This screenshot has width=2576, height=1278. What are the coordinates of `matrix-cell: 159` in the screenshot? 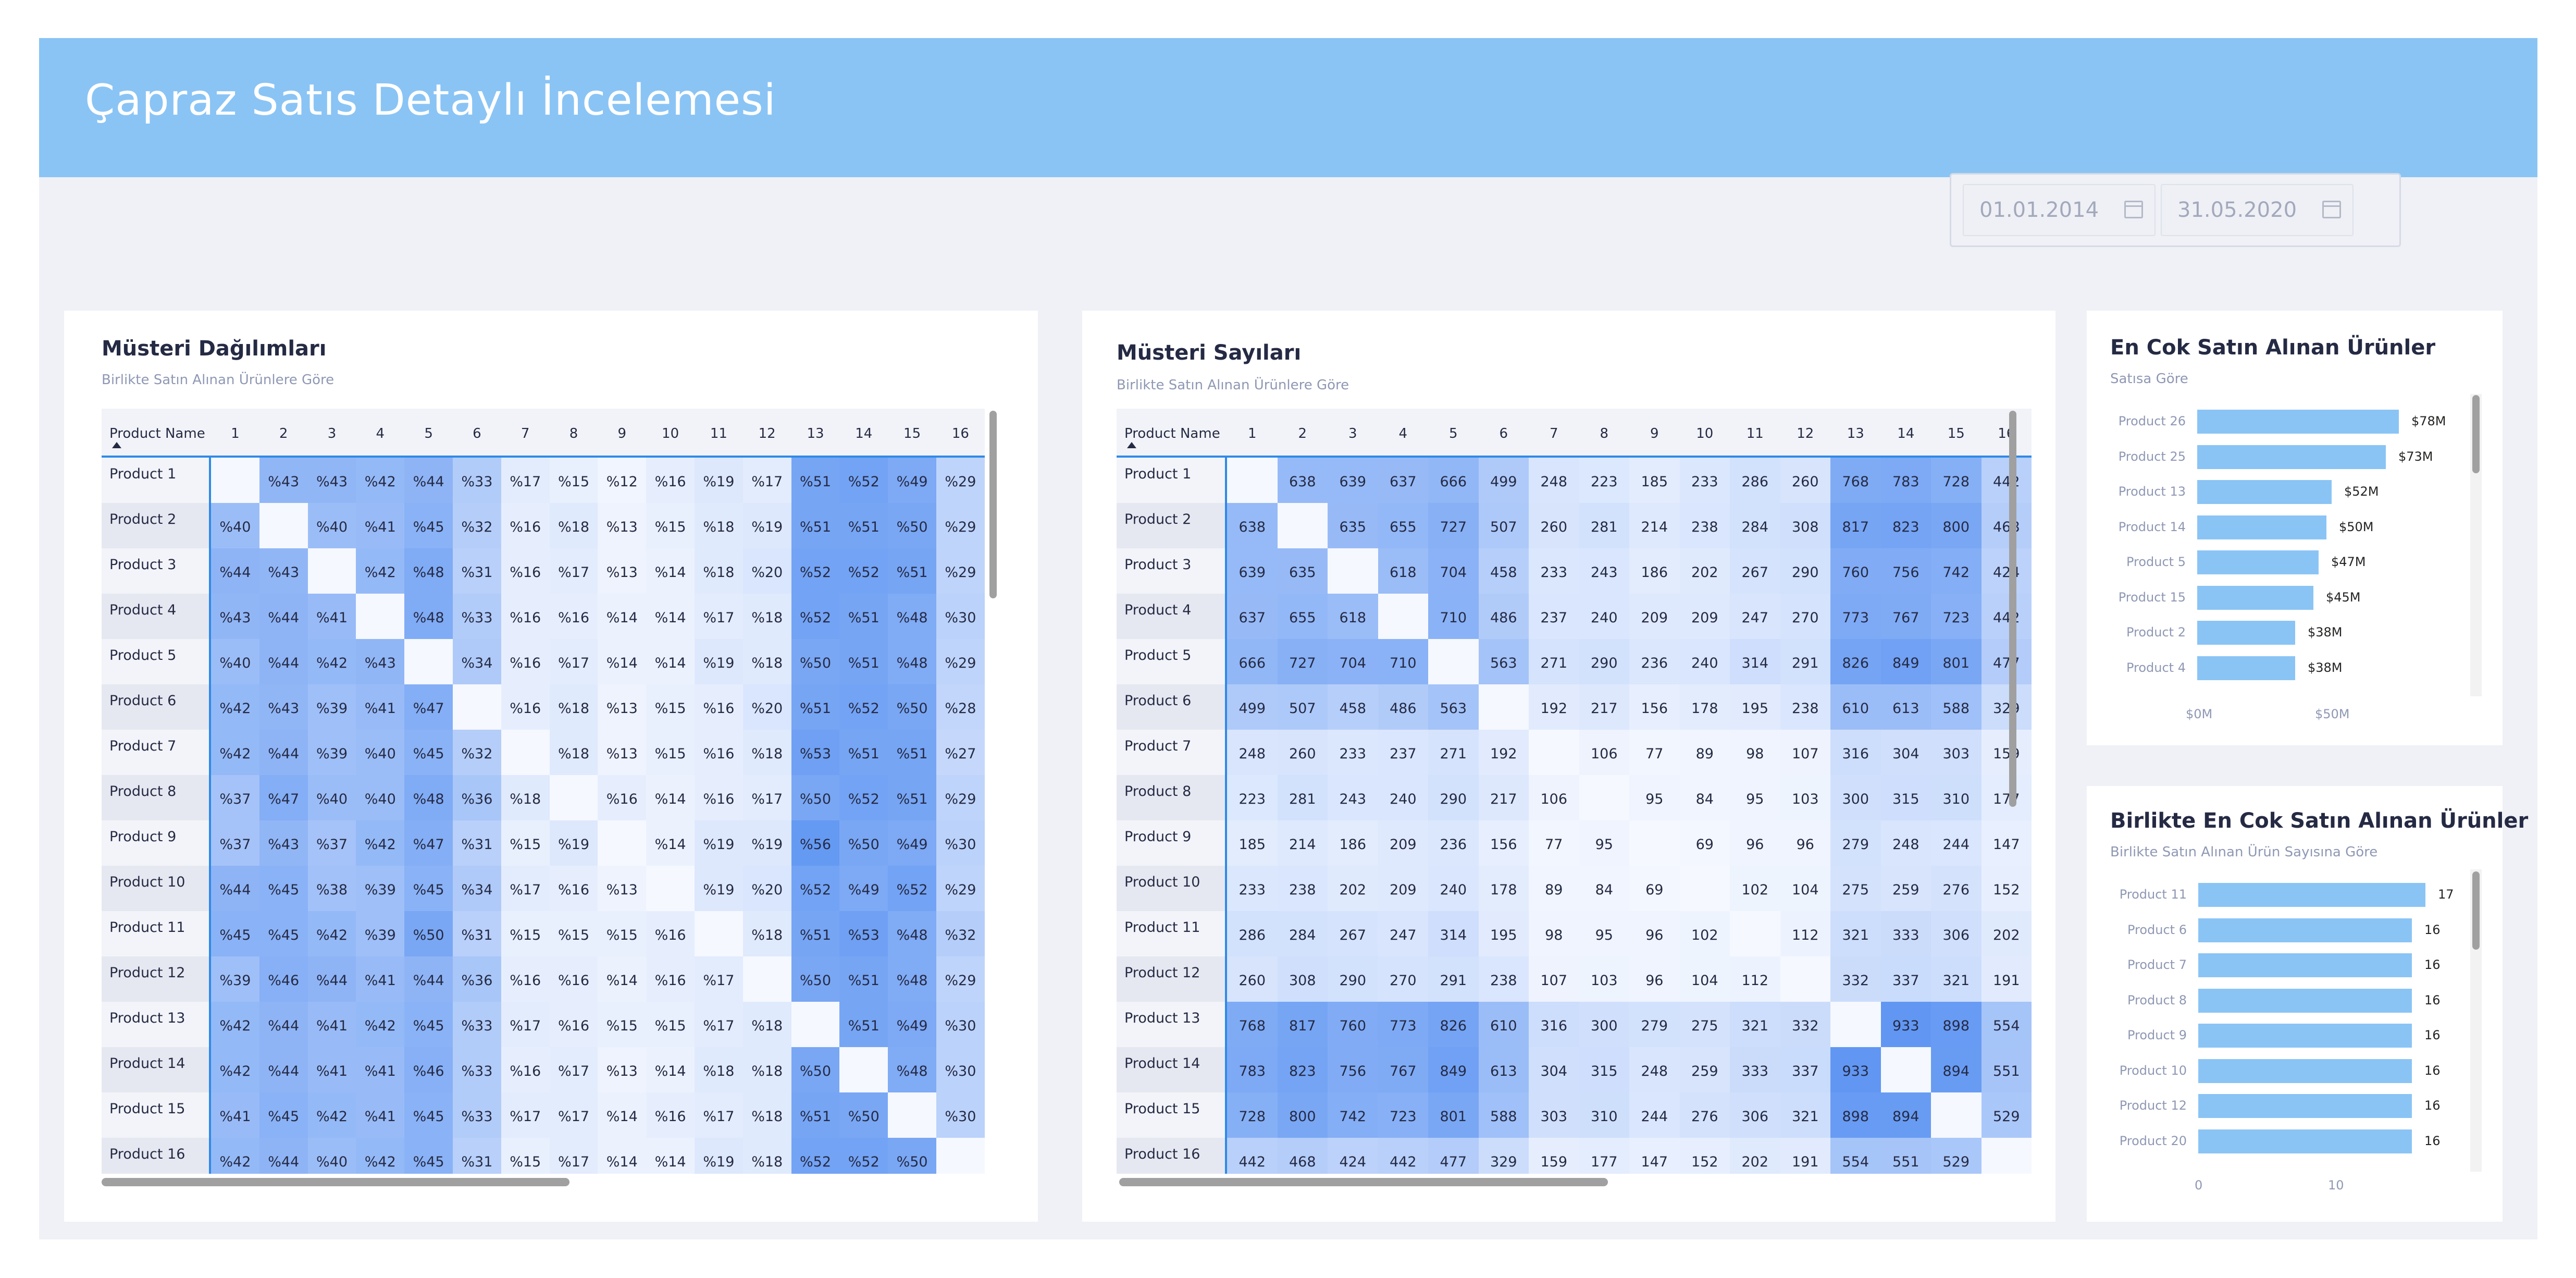 It's located at (2006, 752).